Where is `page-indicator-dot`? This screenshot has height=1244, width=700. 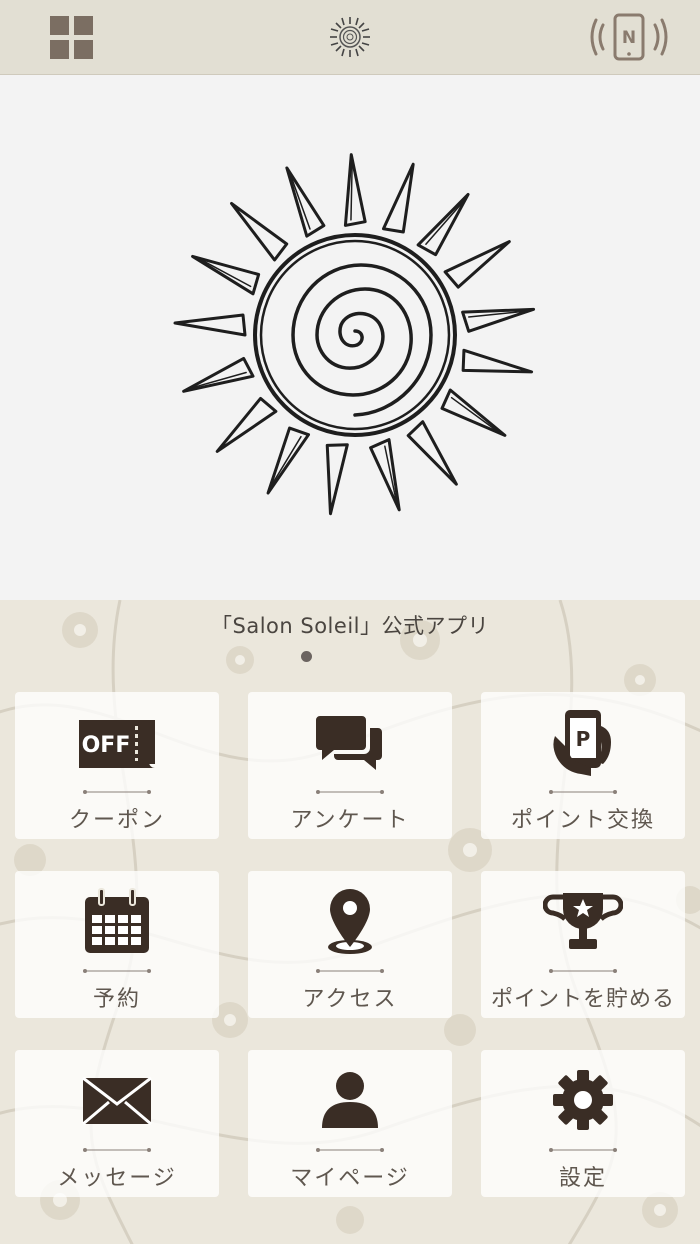 page-indicator-dot is located at coordinates (306, 656).